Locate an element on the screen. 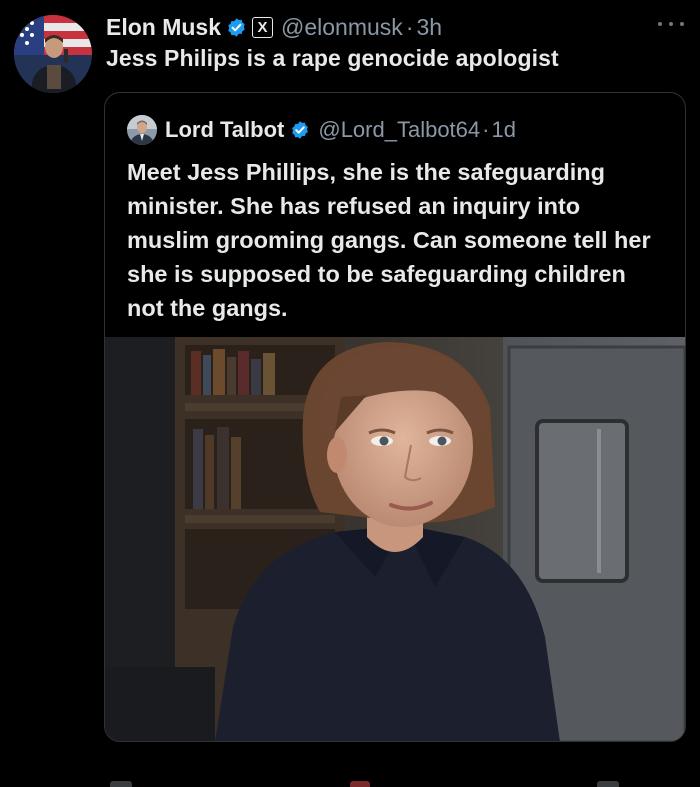 The height and width of the screenshot is (787, 700). quoted-post-time: 1d is located at coordinates (503, 130).